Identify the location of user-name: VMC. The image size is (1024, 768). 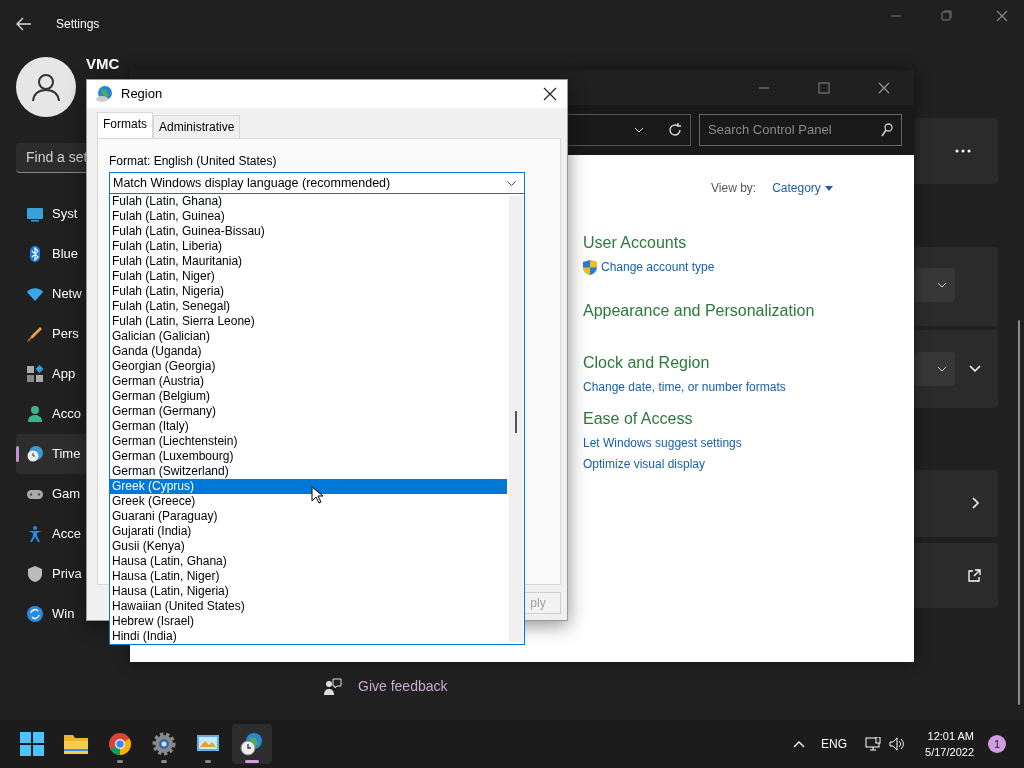
(103, 64).